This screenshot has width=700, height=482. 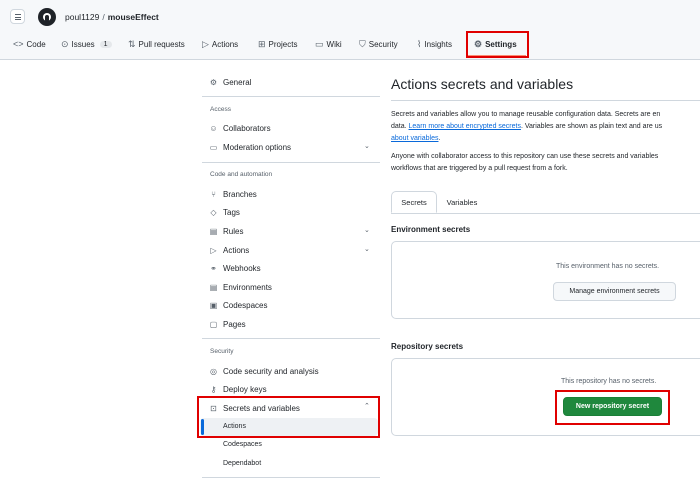 I want to click on sidebar-item-label: Deploy keys, so click(x=245, y=389).